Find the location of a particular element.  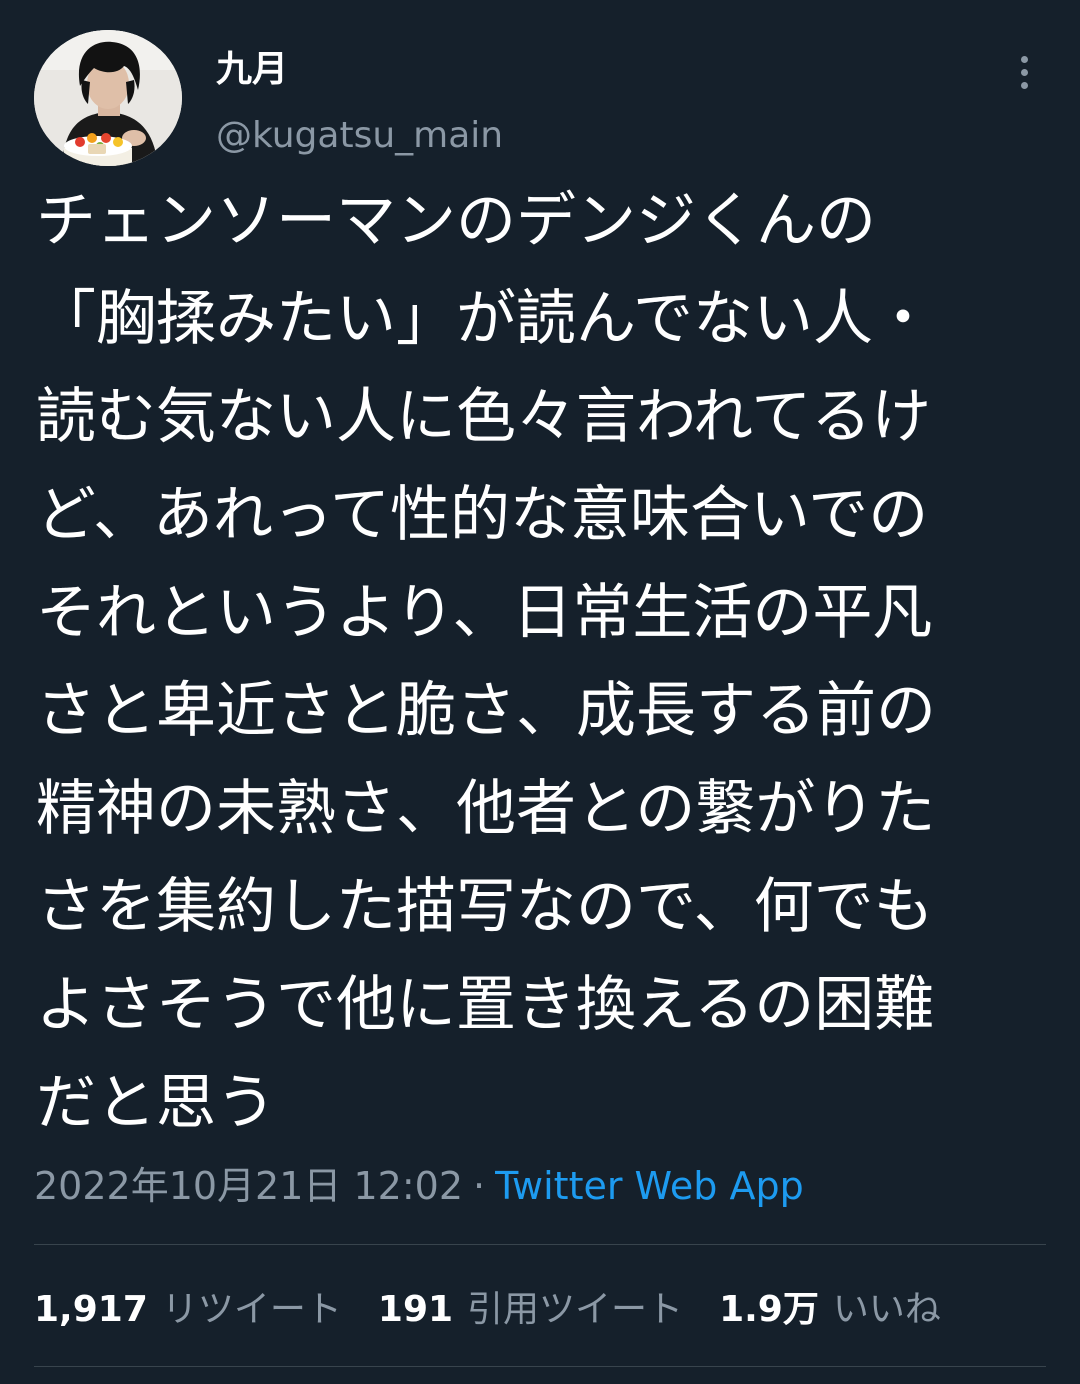

likes-stat: 1.9万 いいね is located at coordinates (830, 1306).